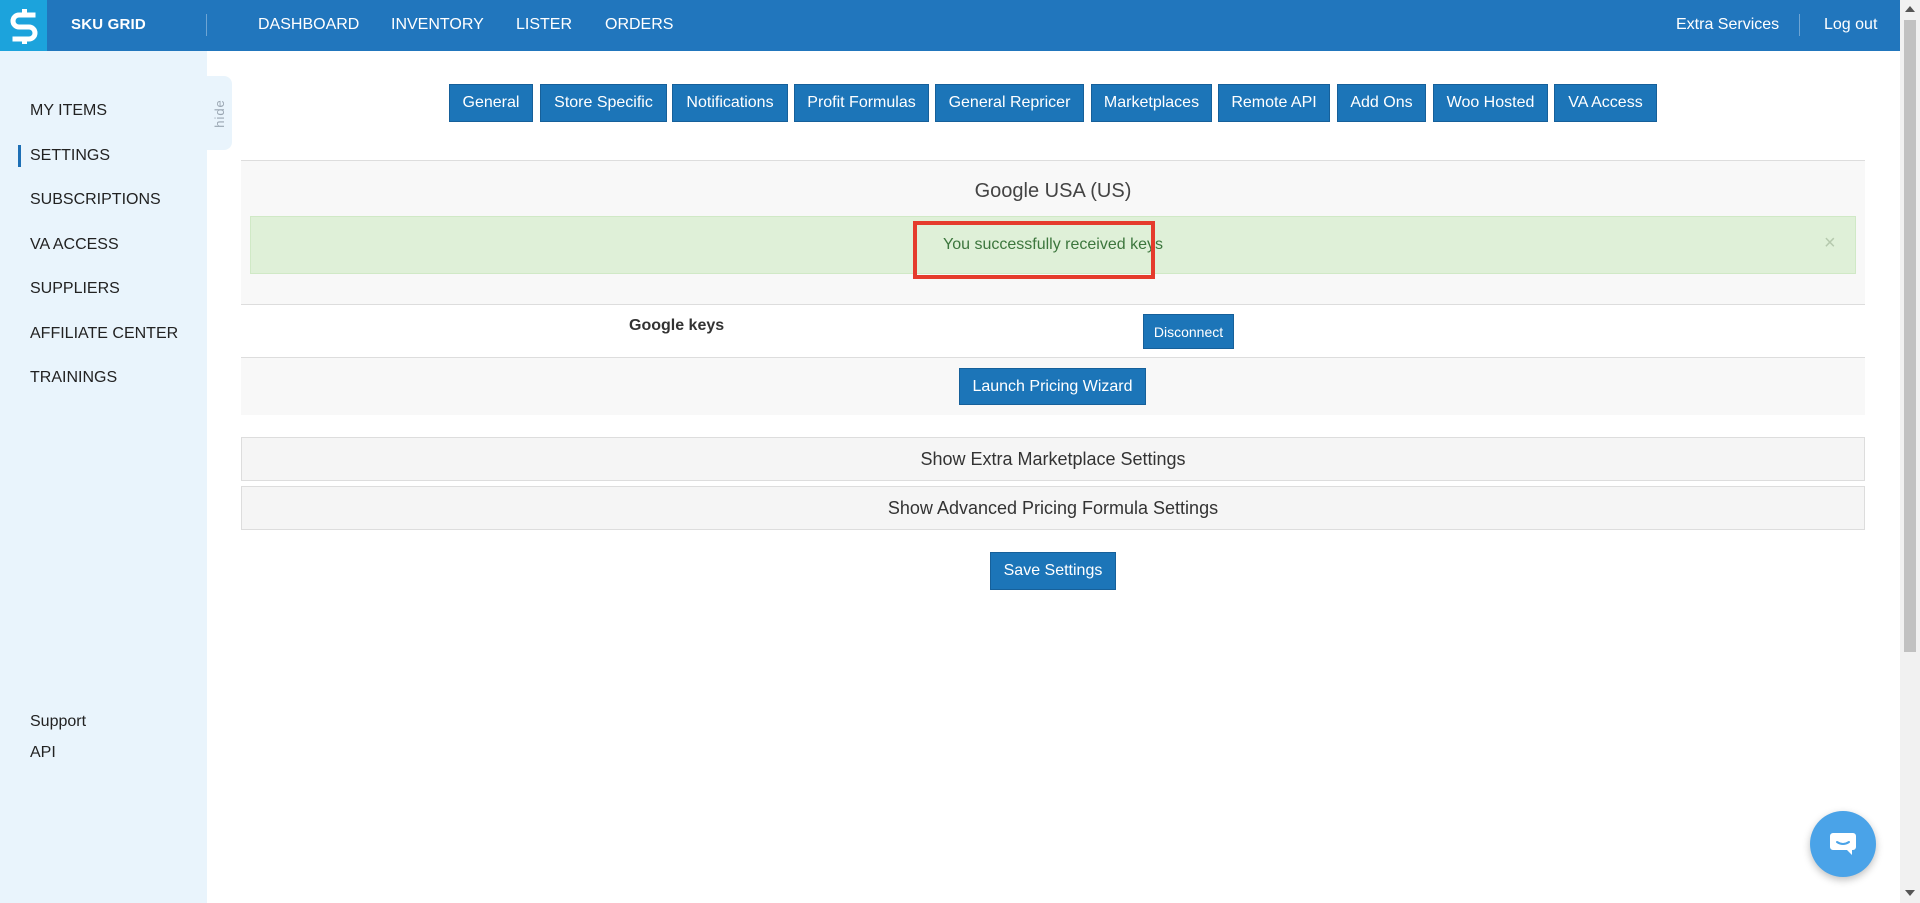 This screenshot has width=1920, height=903. What do you see at coordinates (1830, 243) in the screenshot?
I see `close-icon: ×` at bounding box center [1830, 243].